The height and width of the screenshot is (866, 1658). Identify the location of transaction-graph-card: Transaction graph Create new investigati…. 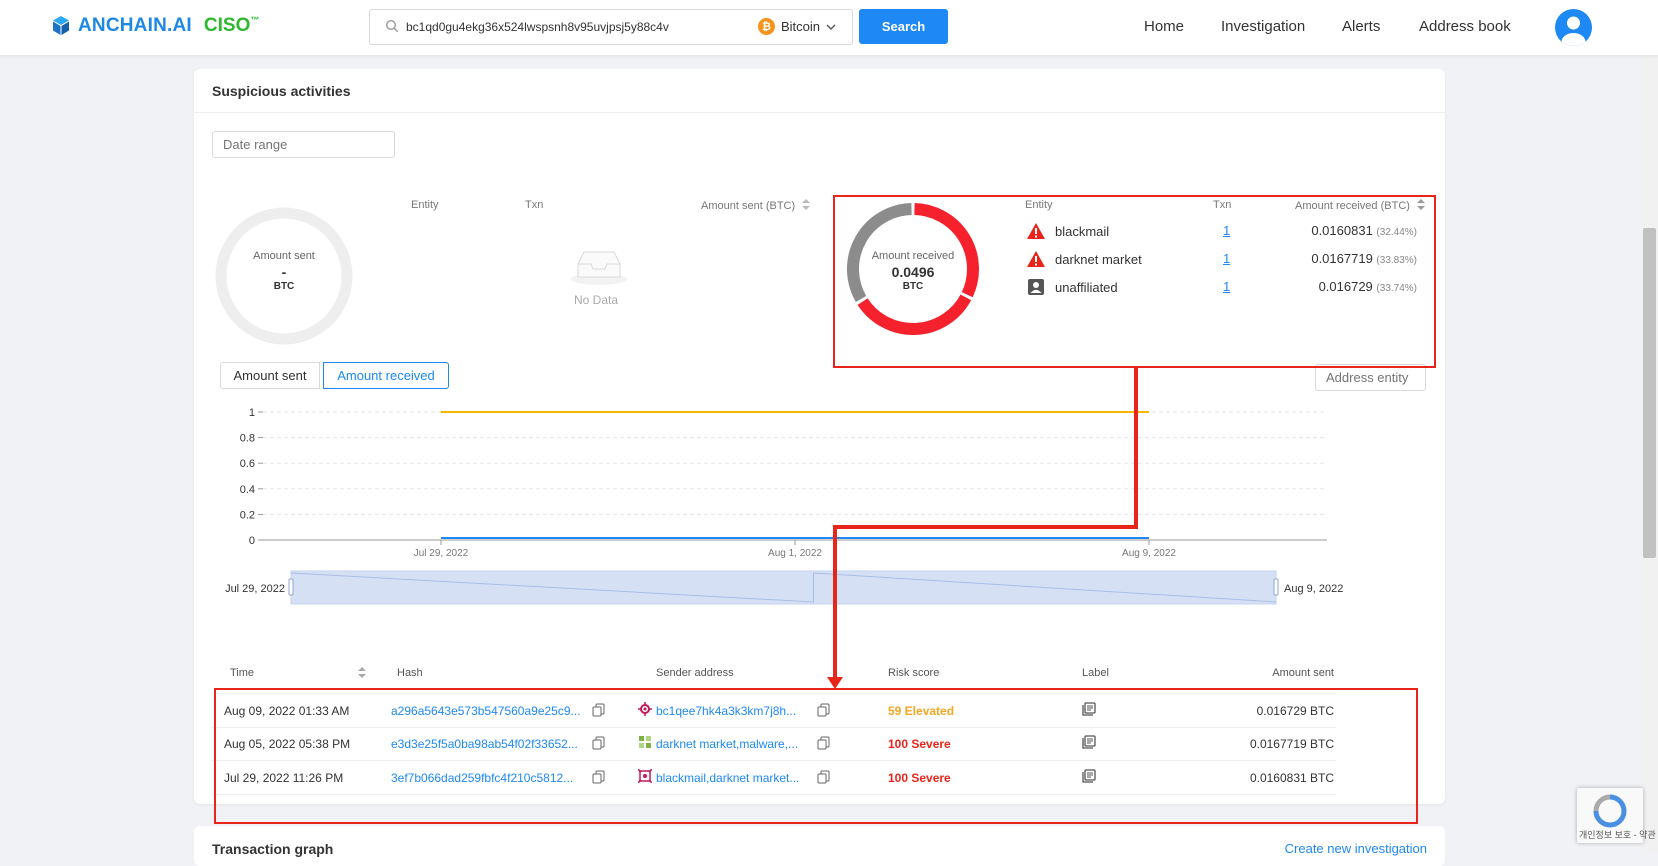
(819, 846).